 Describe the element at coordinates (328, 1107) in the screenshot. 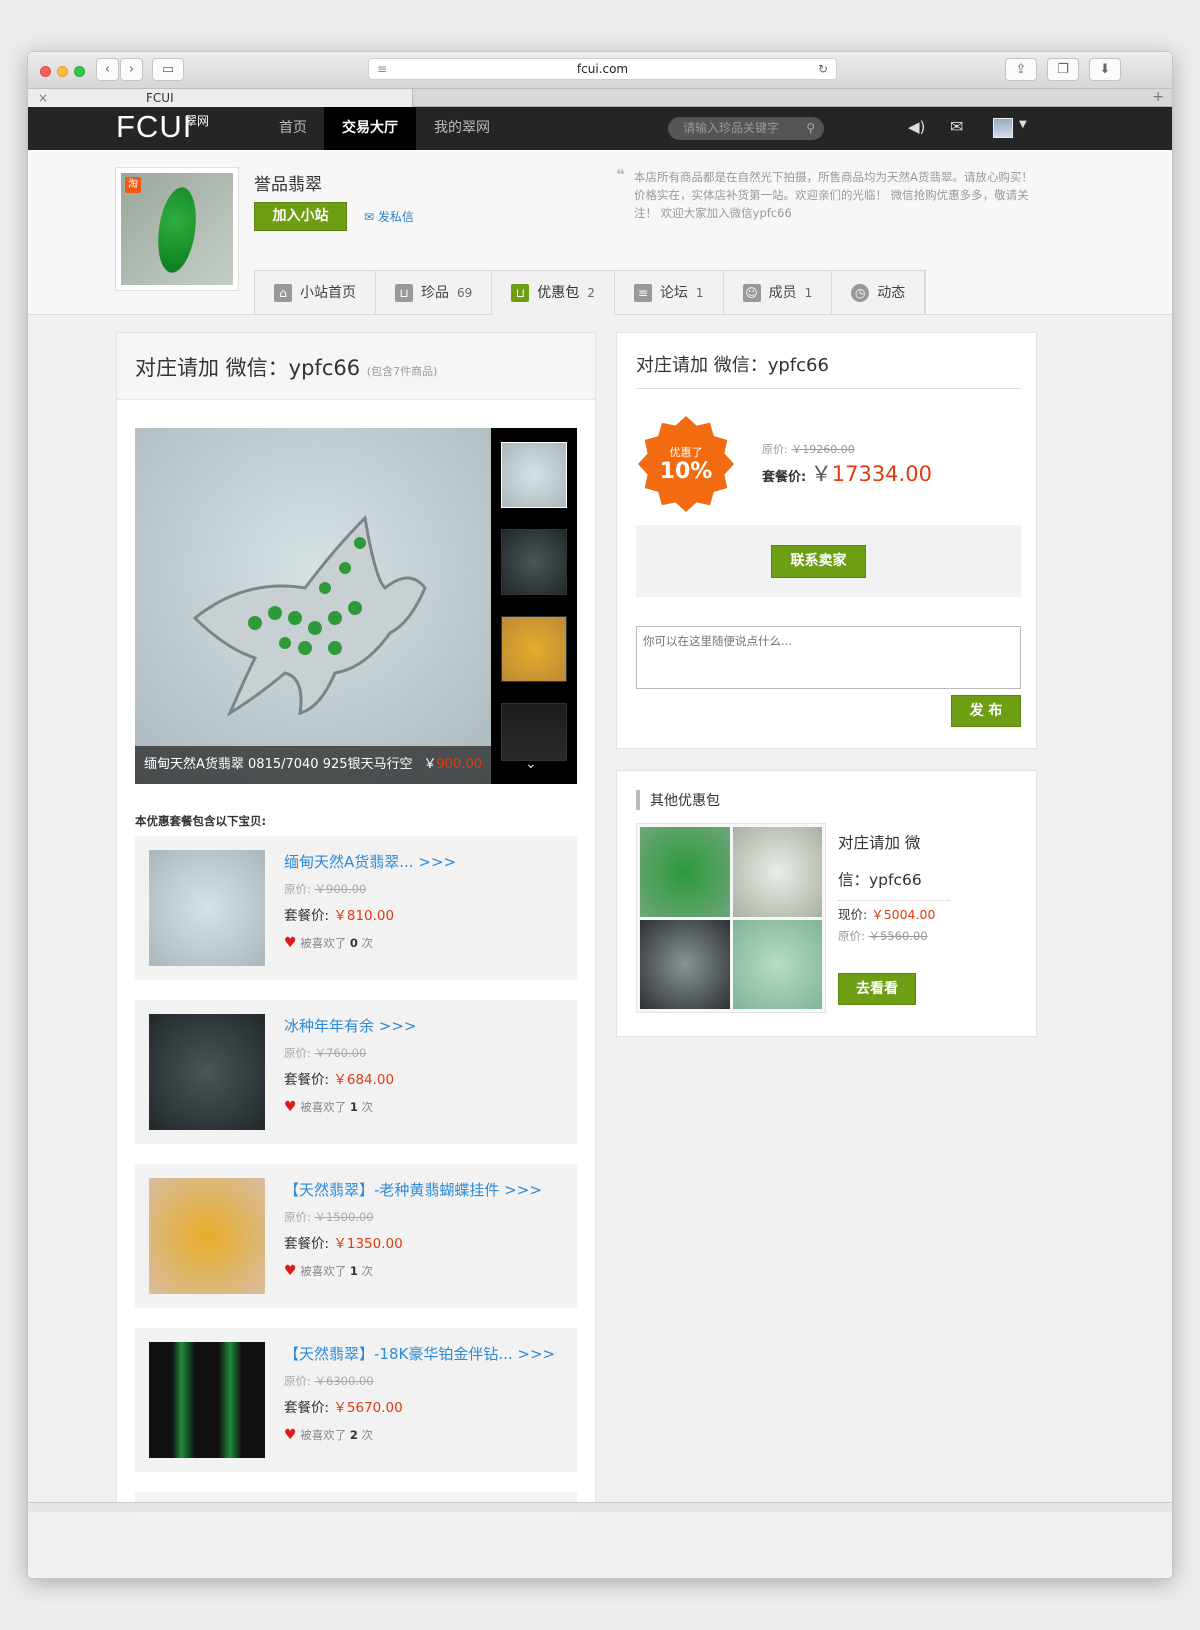

I see `item-likes: ♥ 被喜欢了 1 次` at that location.